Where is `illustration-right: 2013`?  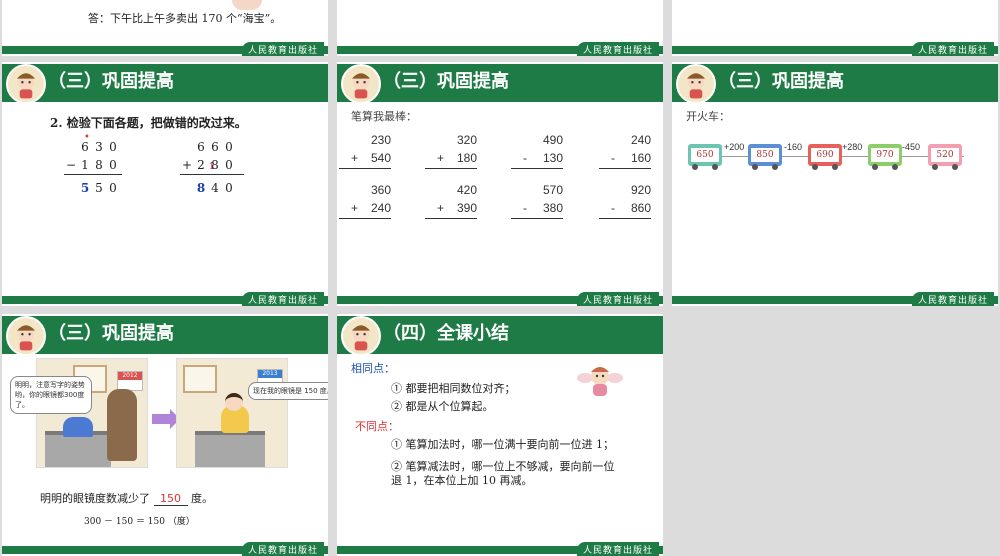
illustration-right: 2013 is located at coordinates (232, 413).